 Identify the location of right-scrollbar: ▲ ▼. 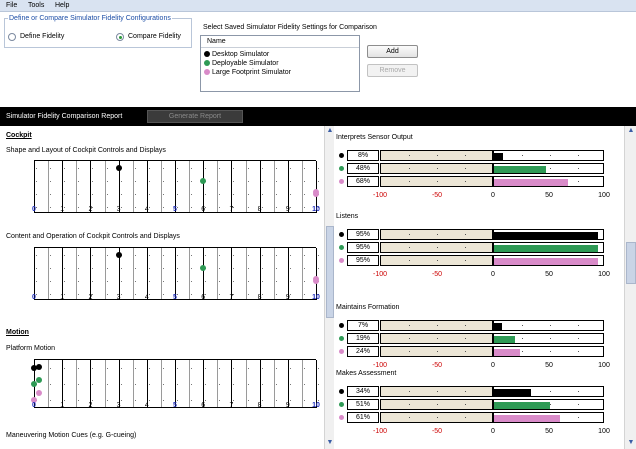
(630, 287).